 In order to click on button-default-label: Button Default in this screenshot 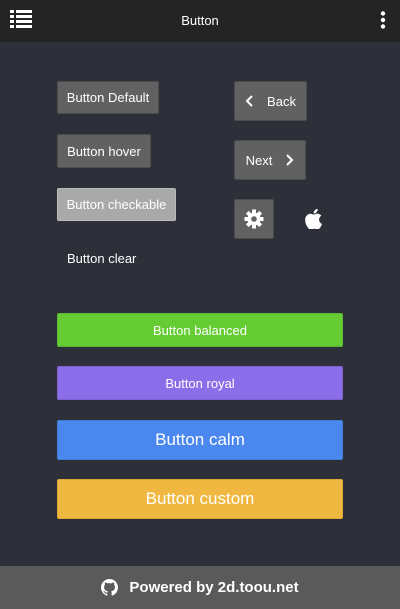, I will do `click(108, 97)`.